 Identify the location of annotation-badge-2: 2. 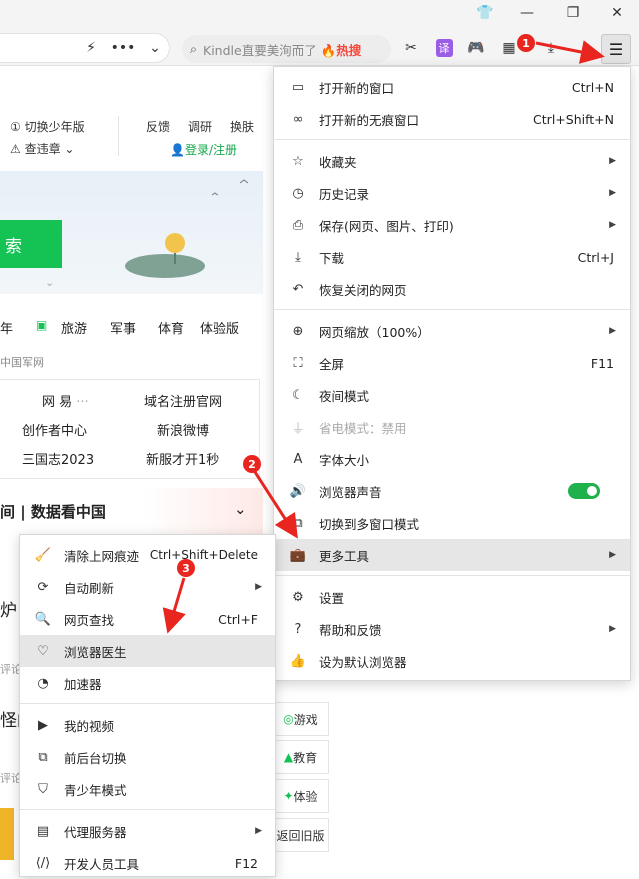
(252, 464).